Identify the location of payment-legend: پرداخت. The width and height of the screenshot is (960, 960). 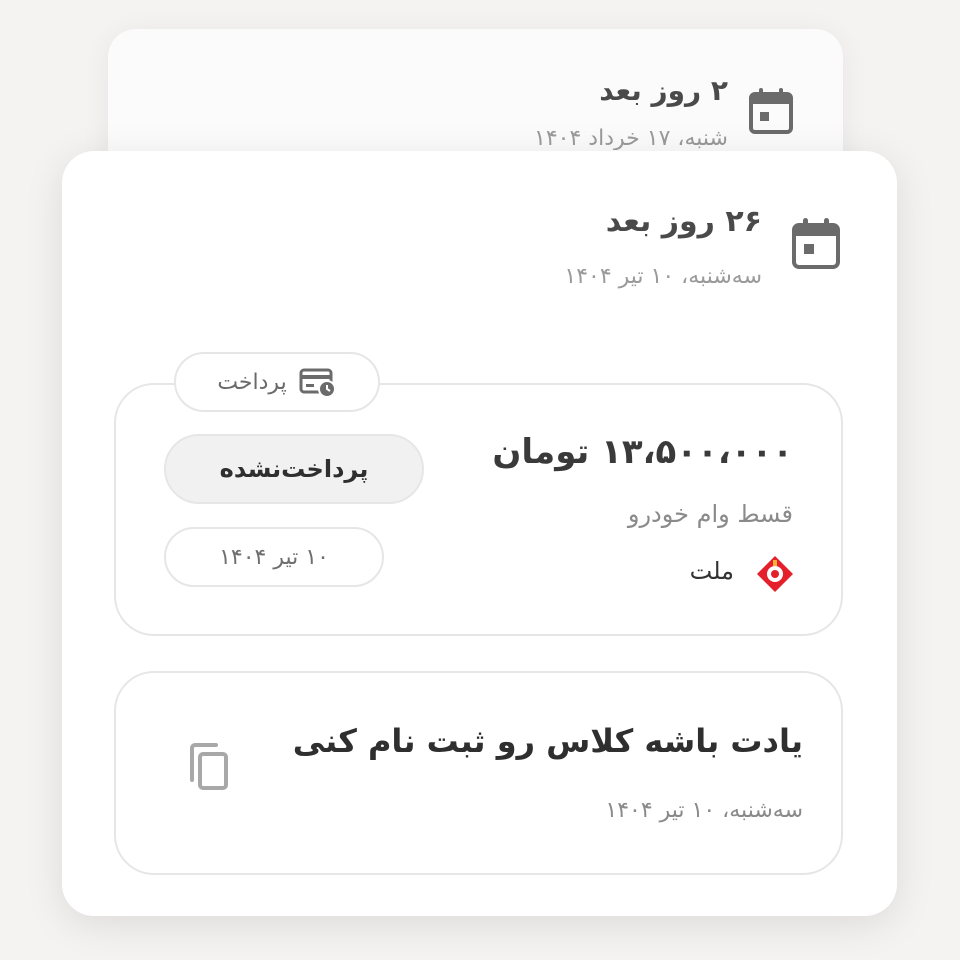
(277, 382).